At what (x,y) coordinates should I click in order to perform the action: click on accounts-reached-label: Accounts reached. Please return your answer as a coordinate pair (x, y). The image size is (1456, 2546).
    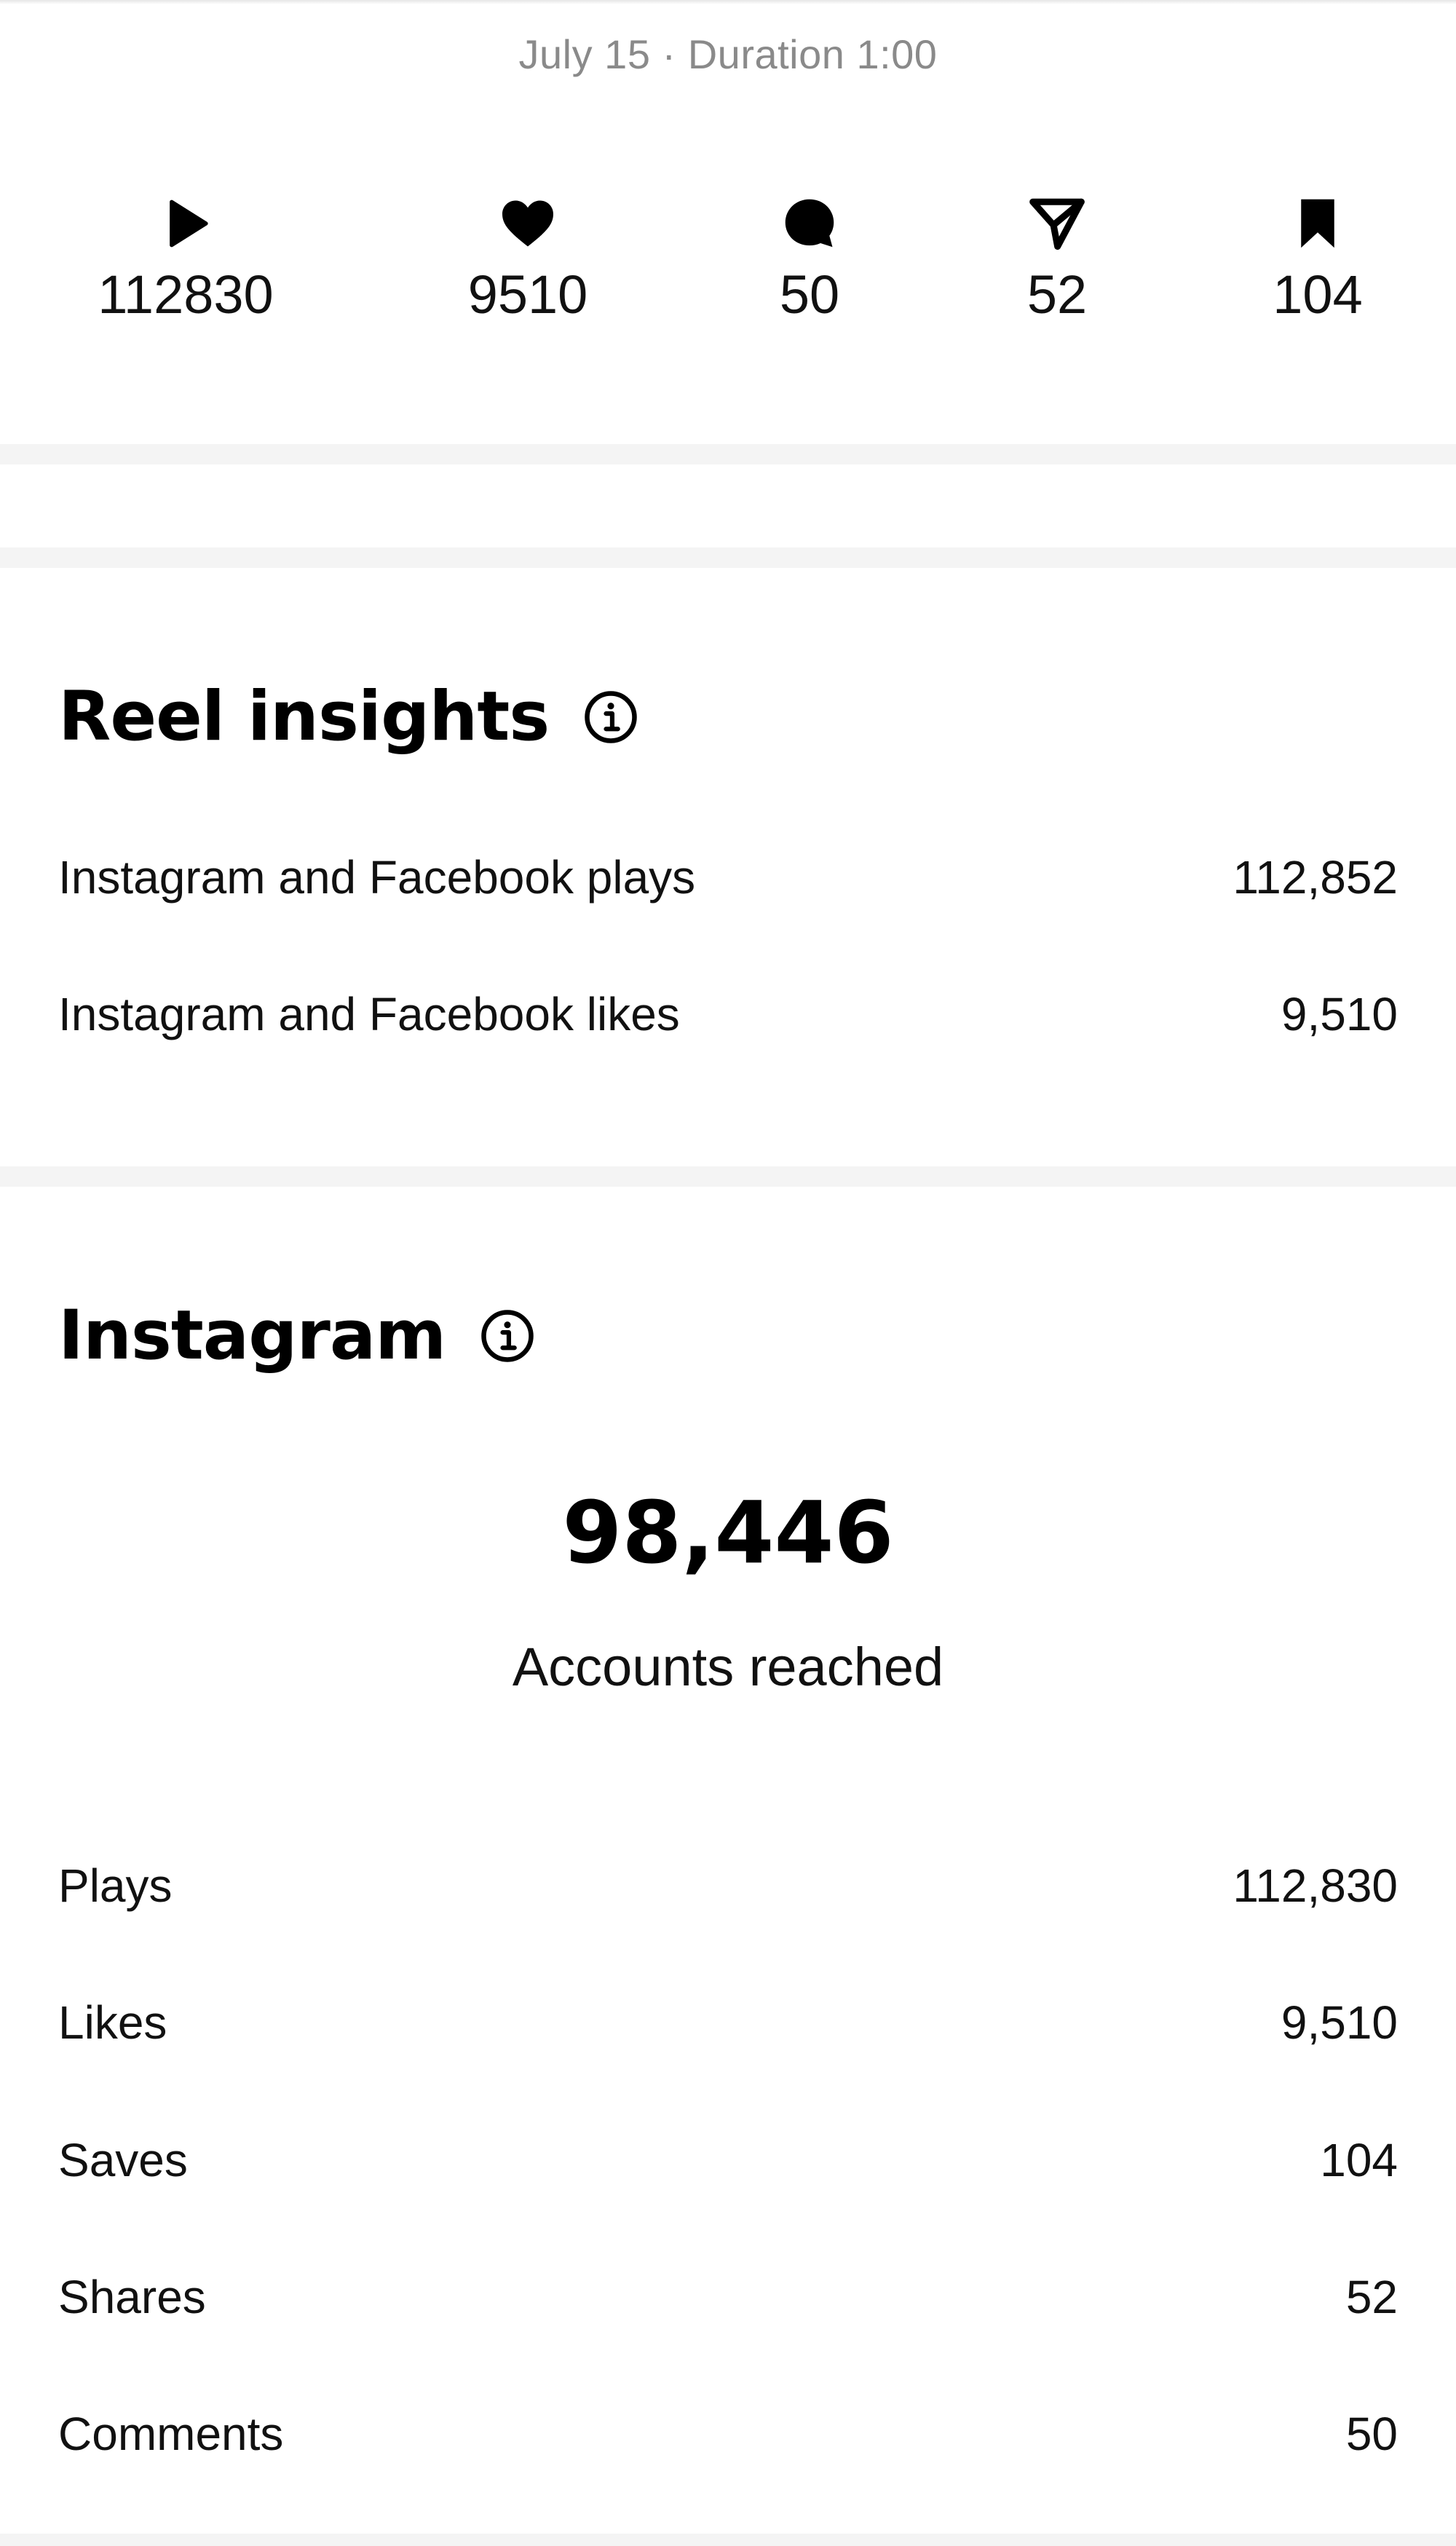
    Looking at the image, I should click on (728, 1667).